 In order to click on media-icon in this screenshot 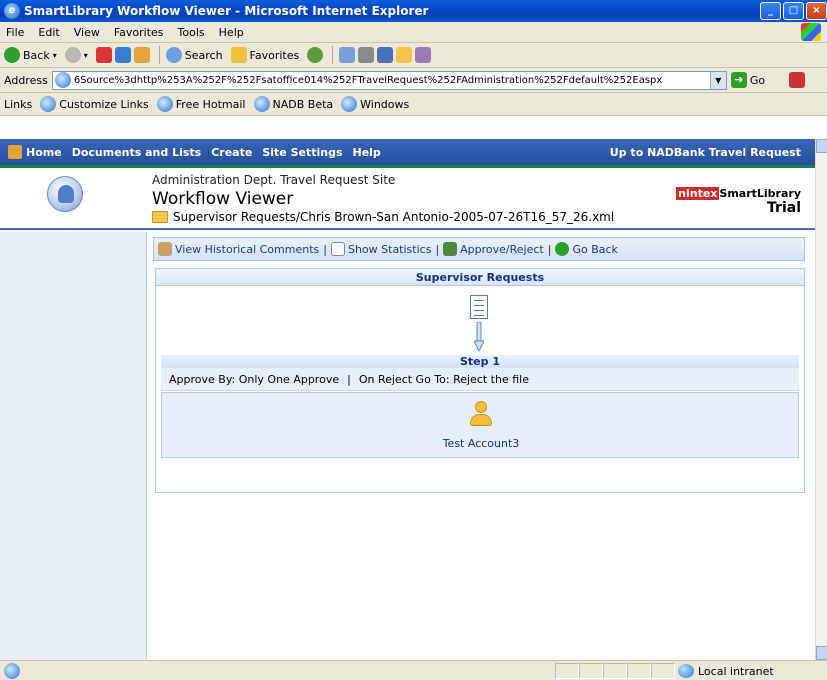, I will do `click(315, 55)`.